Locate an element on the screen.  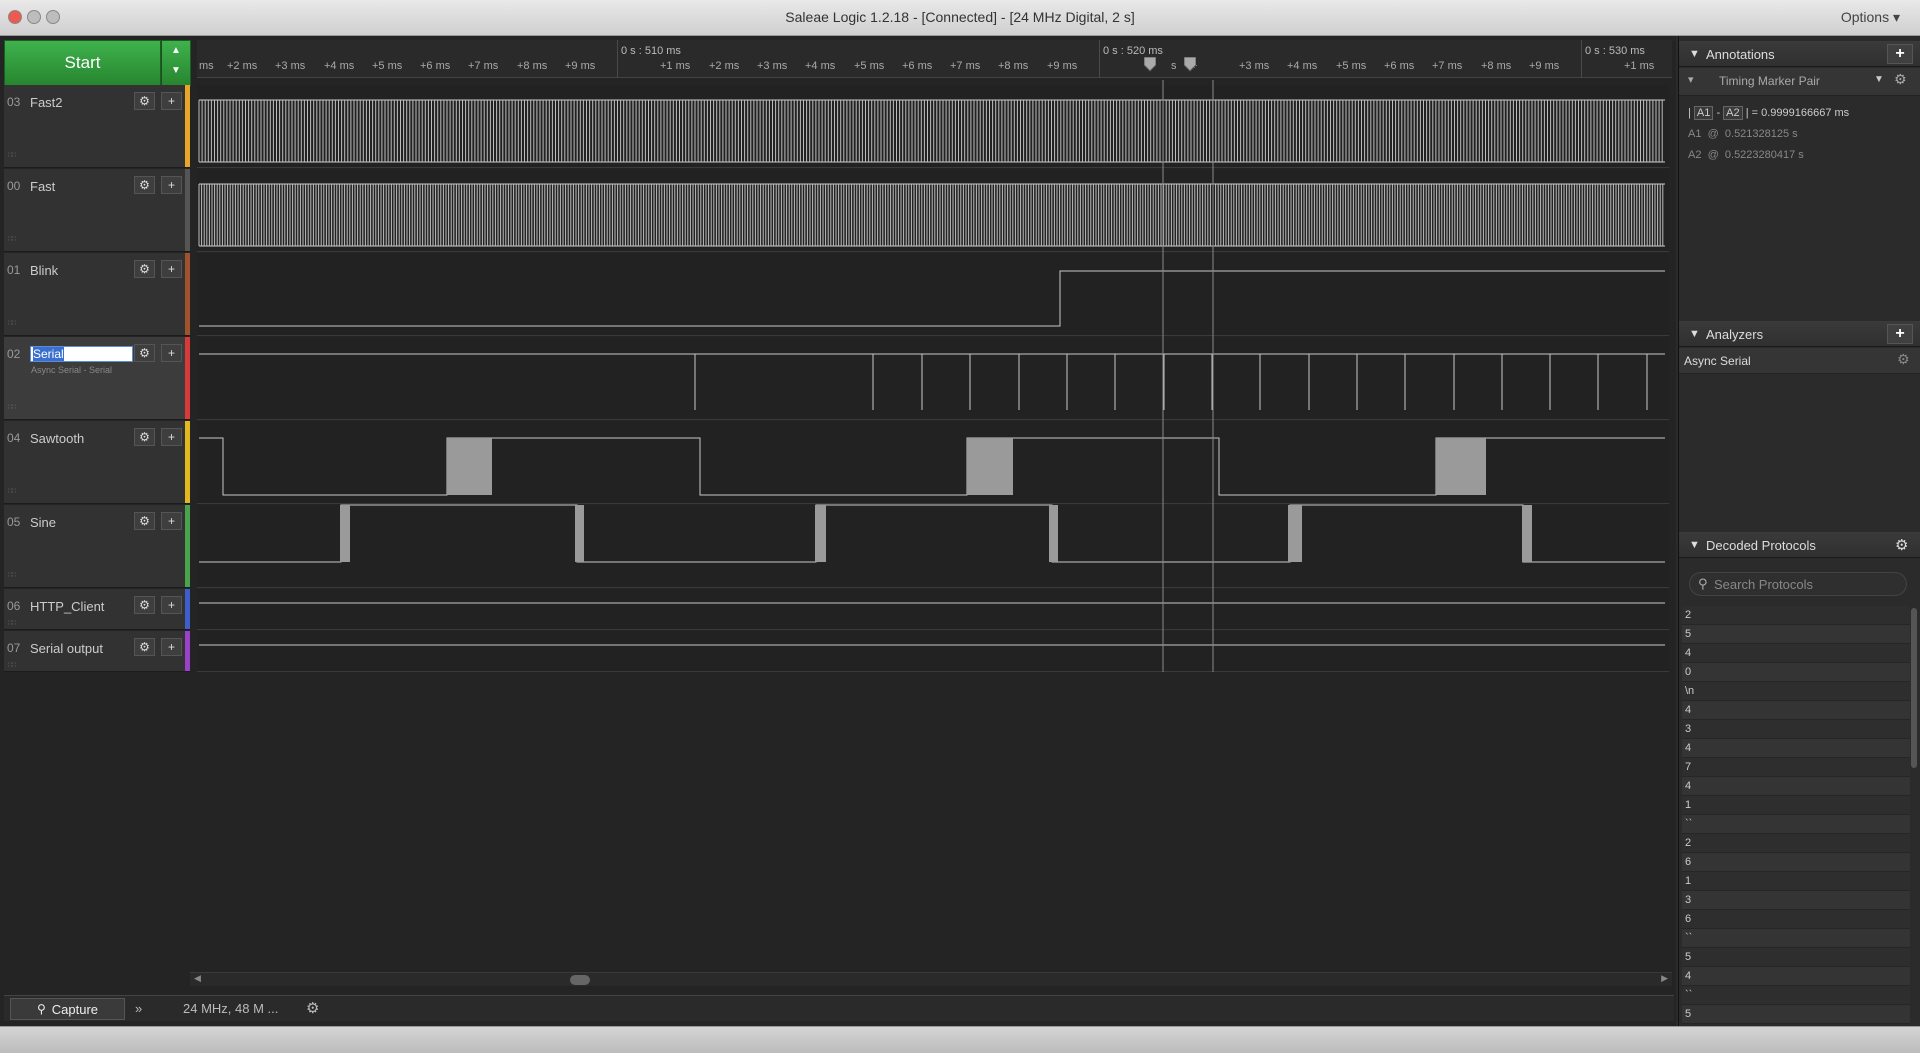
timing-marker-pair-row: ▾ Timing Marker Pair ▼ ⚙ is located at coordinates (1799, 82).